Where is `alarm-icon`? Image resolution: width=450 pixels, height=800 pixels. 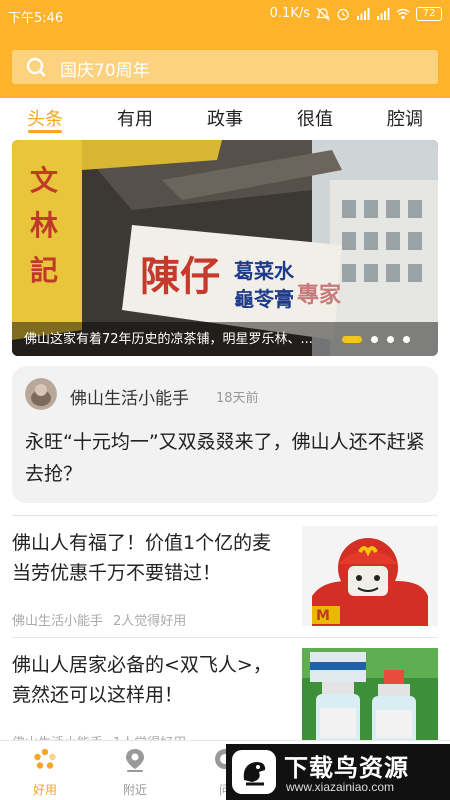 alarm-icon is located at coordinates (343, 14).